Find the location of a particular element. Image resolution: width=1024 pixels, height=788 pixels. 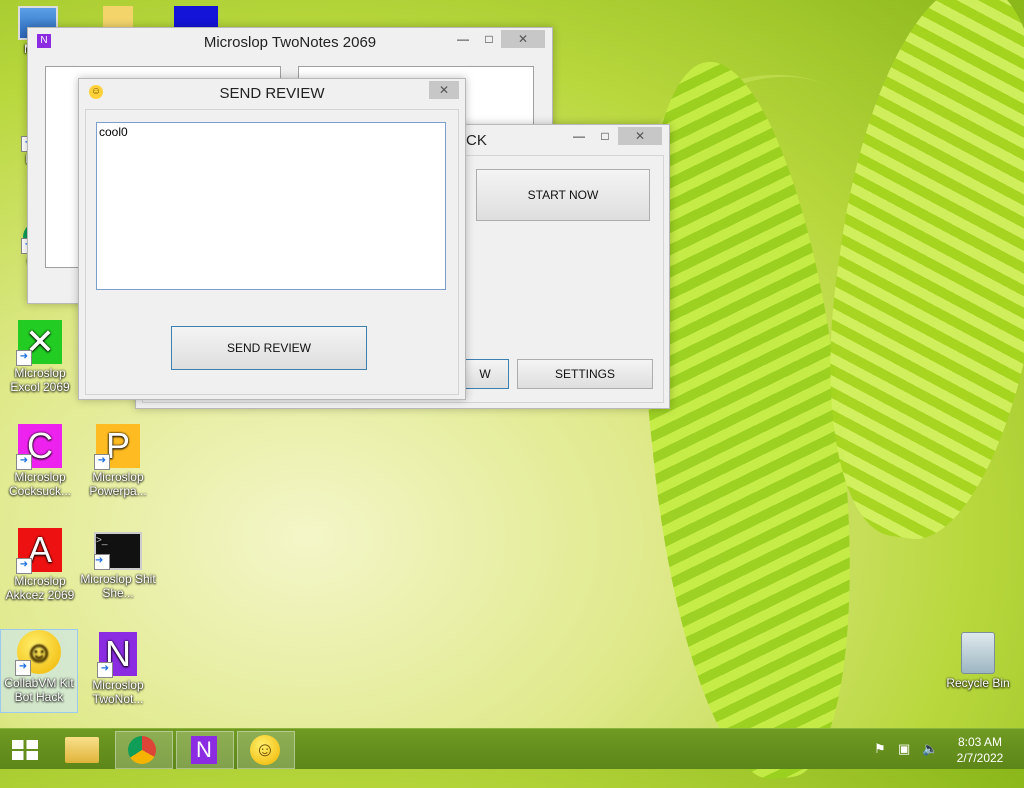

start-button is located at coordinates (25, 749).